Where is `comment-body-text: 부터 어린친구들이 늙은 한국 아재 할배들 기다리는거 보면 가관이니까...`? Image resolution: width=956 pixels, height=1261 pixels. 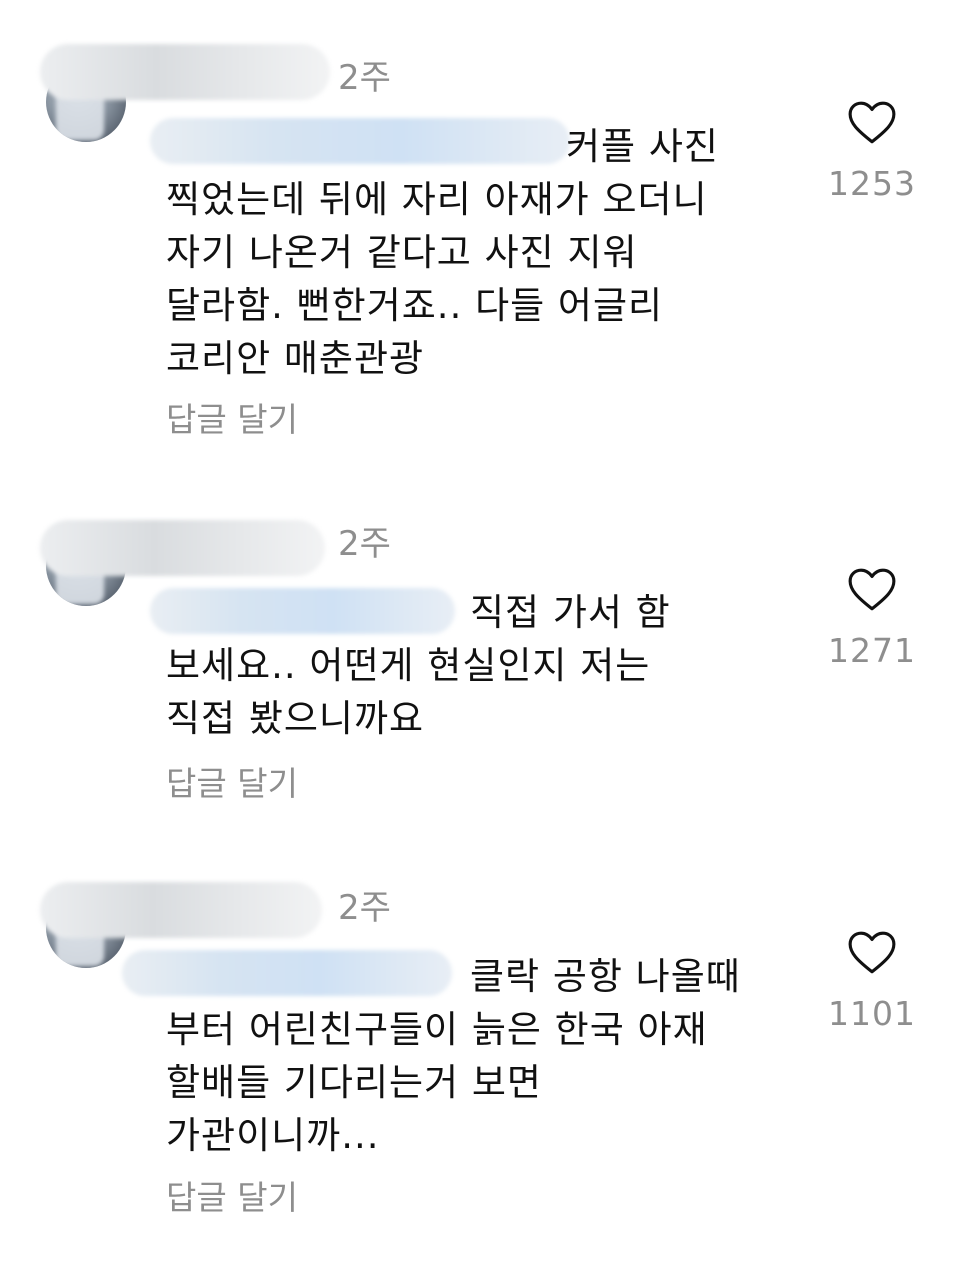
comment-body-text: 부터 어린친구들이 늙은 한국 아재 할배들 기다리는거 보면 가관이니까... is located at coordinates (437, 1082).